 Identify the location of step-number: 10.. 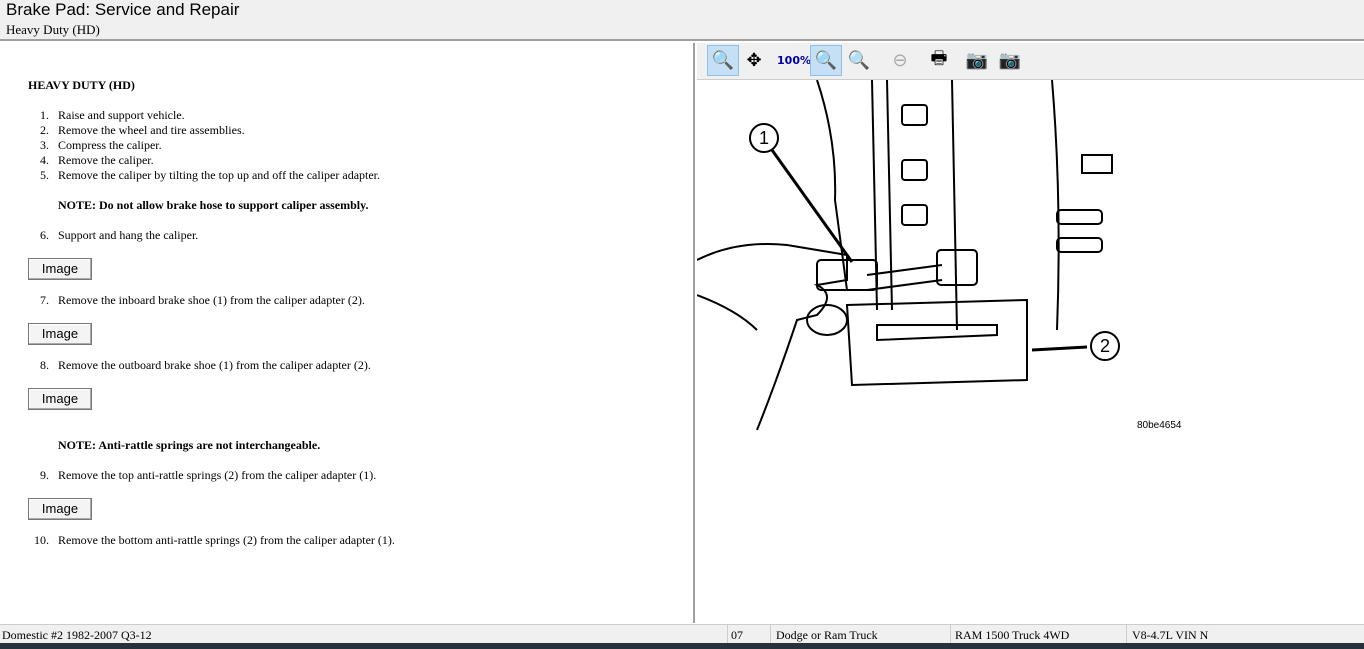
(41, 540).